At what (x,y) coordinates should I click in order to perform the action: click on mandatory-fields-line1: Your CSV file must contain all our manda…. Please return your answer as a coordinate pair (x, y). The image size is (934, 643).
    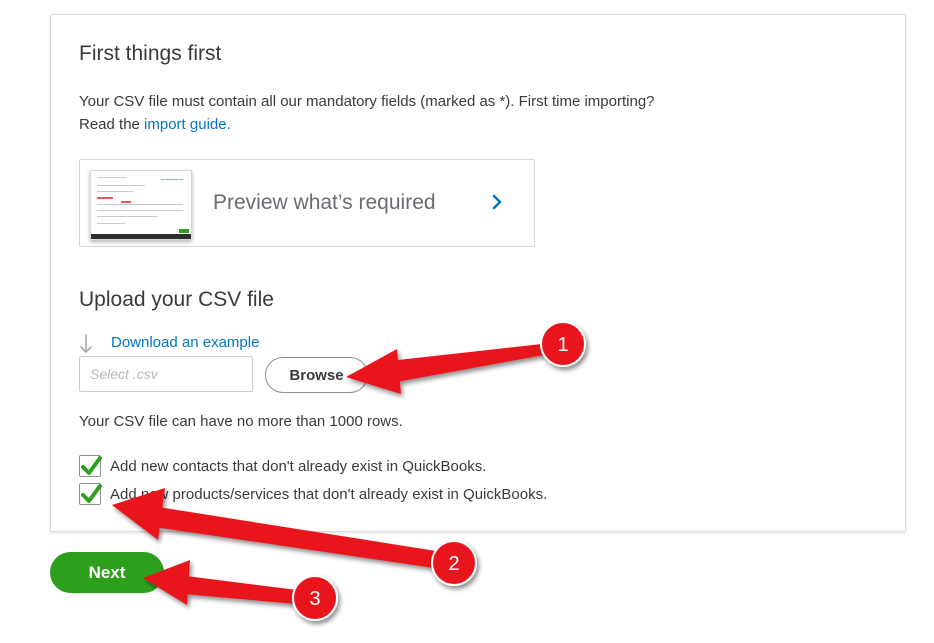
    Looking at the image, I should click on (367, 101).